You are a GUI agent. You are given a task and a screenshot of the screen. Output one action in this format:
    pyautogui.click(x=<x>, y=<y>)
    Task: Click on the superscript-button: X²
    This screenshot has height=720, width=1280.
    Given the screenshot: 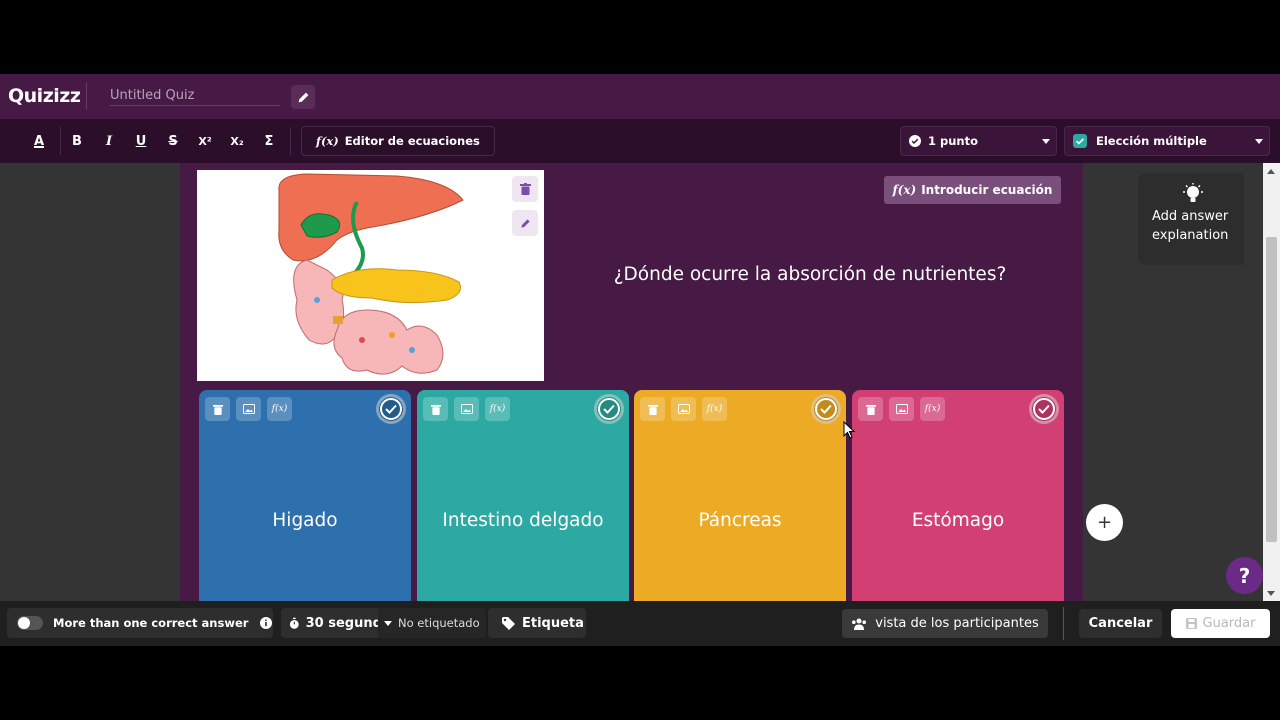 What is the action you would take?
    pyautogui.click(x=205, y=141)
    